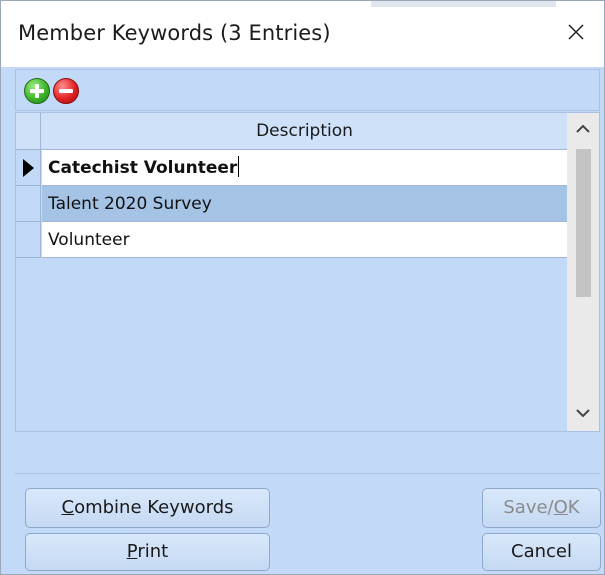  What do you see at coordinates (153, 551) in the screenshot?
I see `print-label: rint` at bounding box center [153, 551].